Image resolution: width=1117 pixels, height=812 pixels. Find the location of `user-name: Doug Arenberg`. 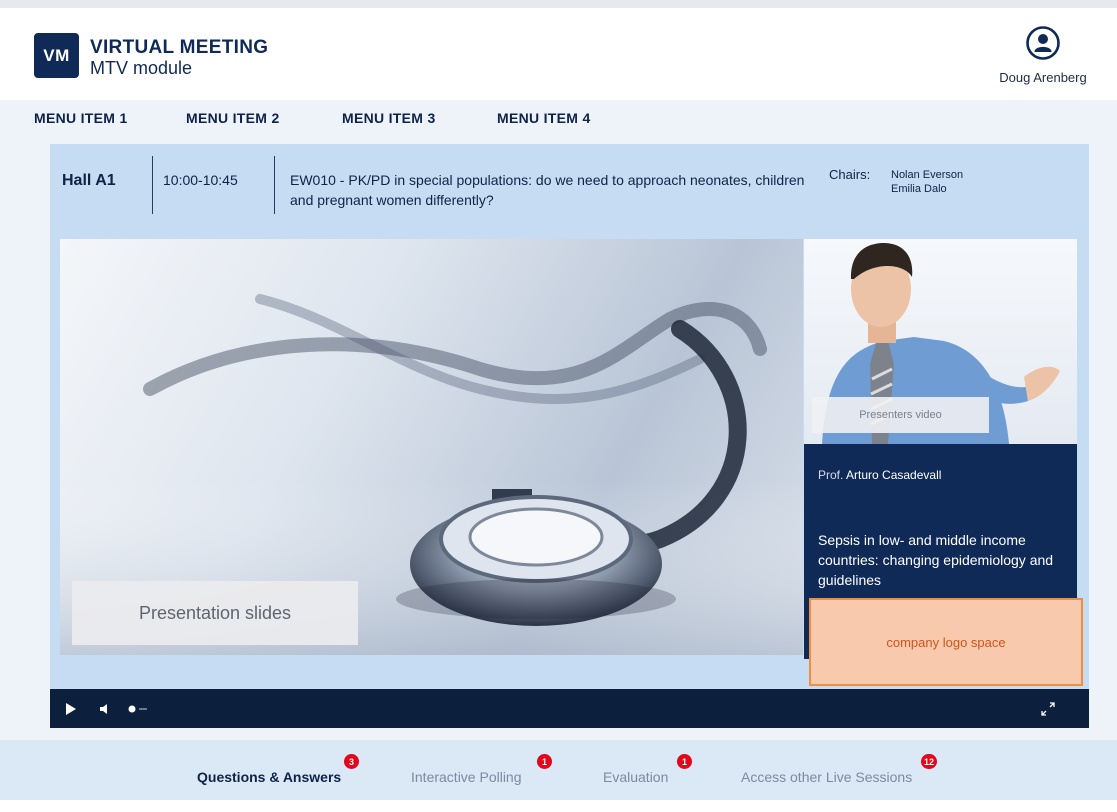

user-name: Doug Arenberg is located at coordinates (1043, 77).